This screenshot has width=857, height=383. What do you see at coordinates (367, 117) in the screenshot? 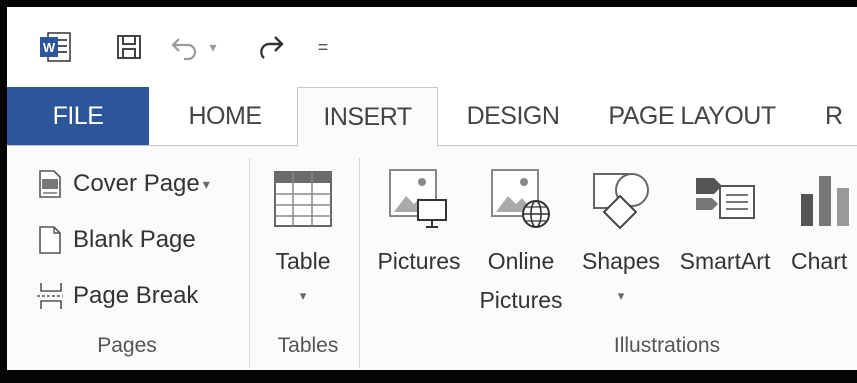
I see `tab-insert: INSERT` at bounding box center [367, 117].